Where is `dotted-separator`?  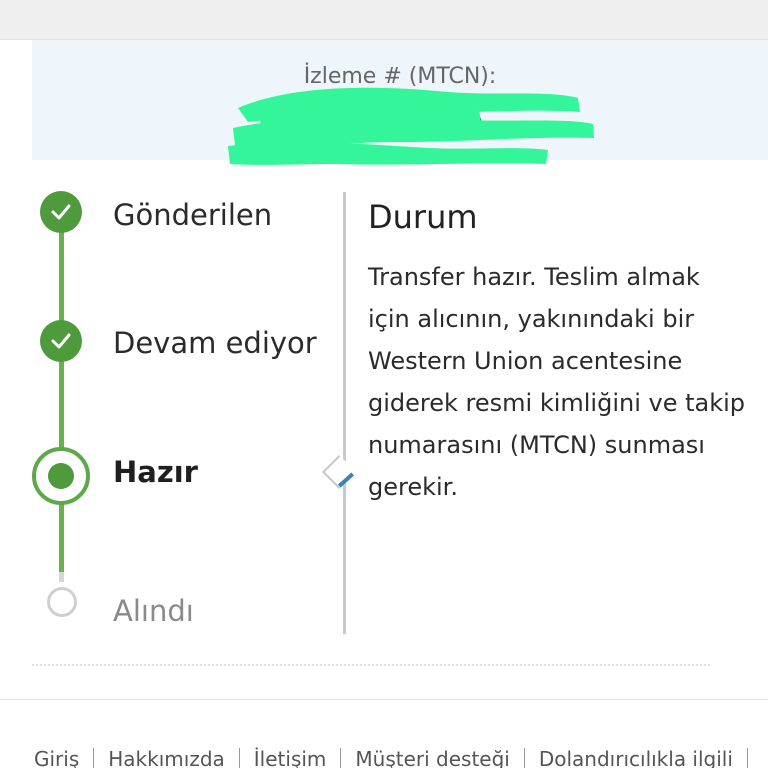
dotted-separator is located at coordinates (371, 665).